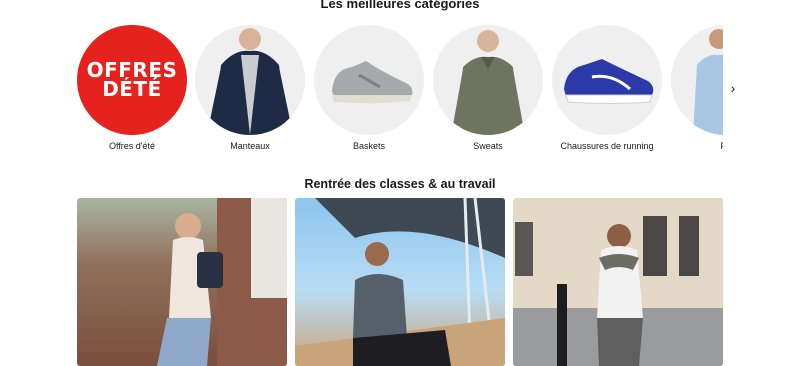  Describe the element at coordinates (400, 5) in the screenshot. I see `section-title-categories: Les meilleures catégories` at that location.